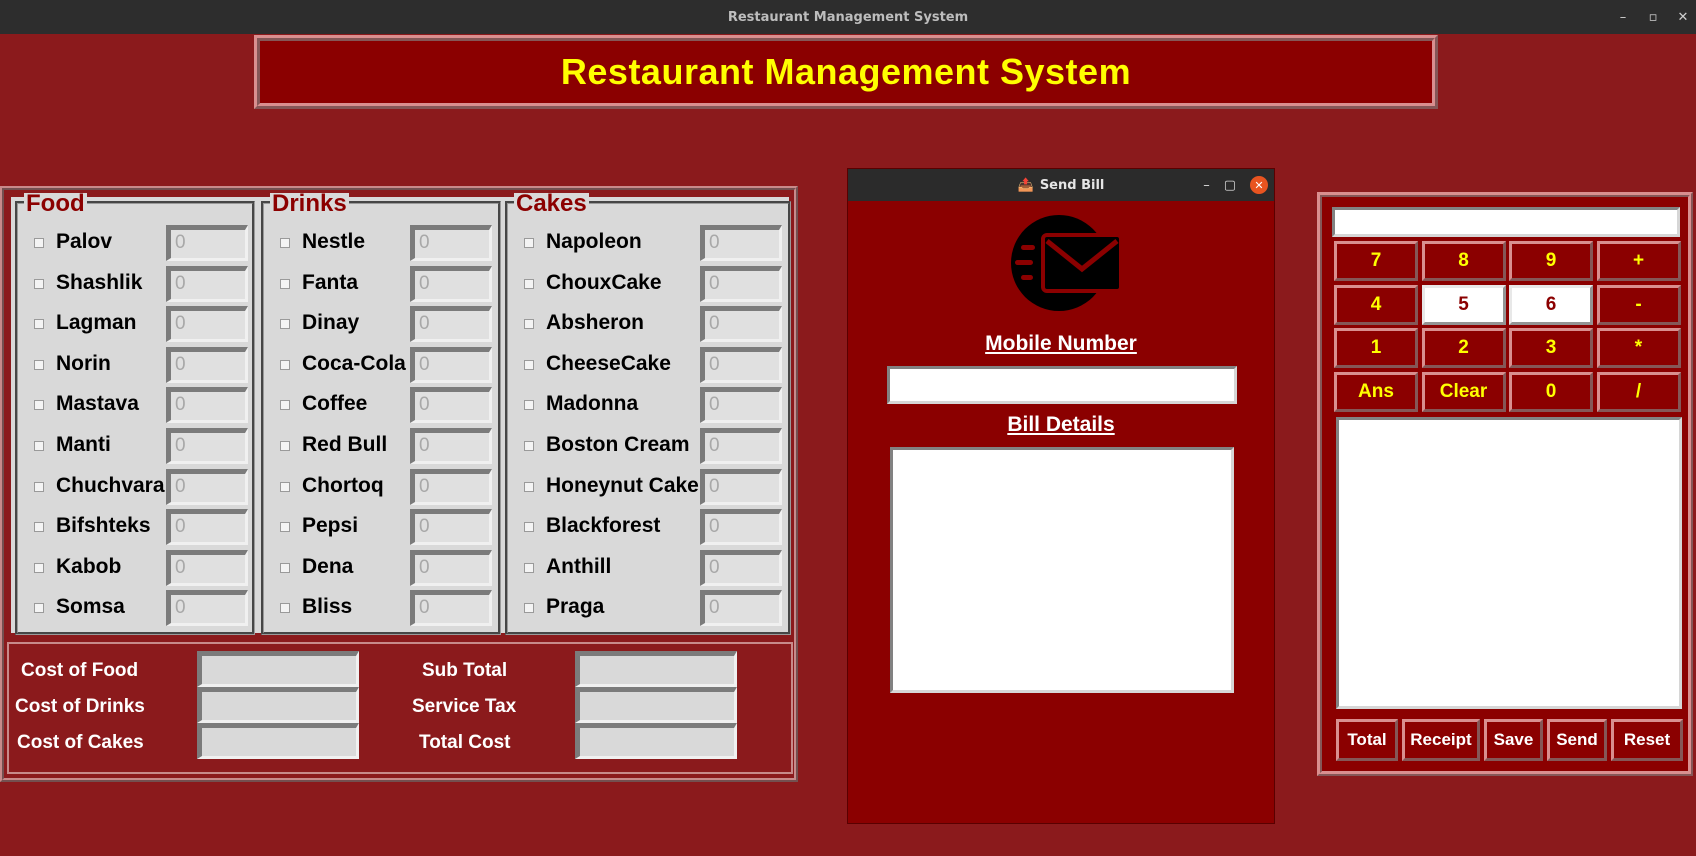  Describe the element at coordinates (99, 282) in the screenshot. I see `food-item-label: Shashlik` at that location.